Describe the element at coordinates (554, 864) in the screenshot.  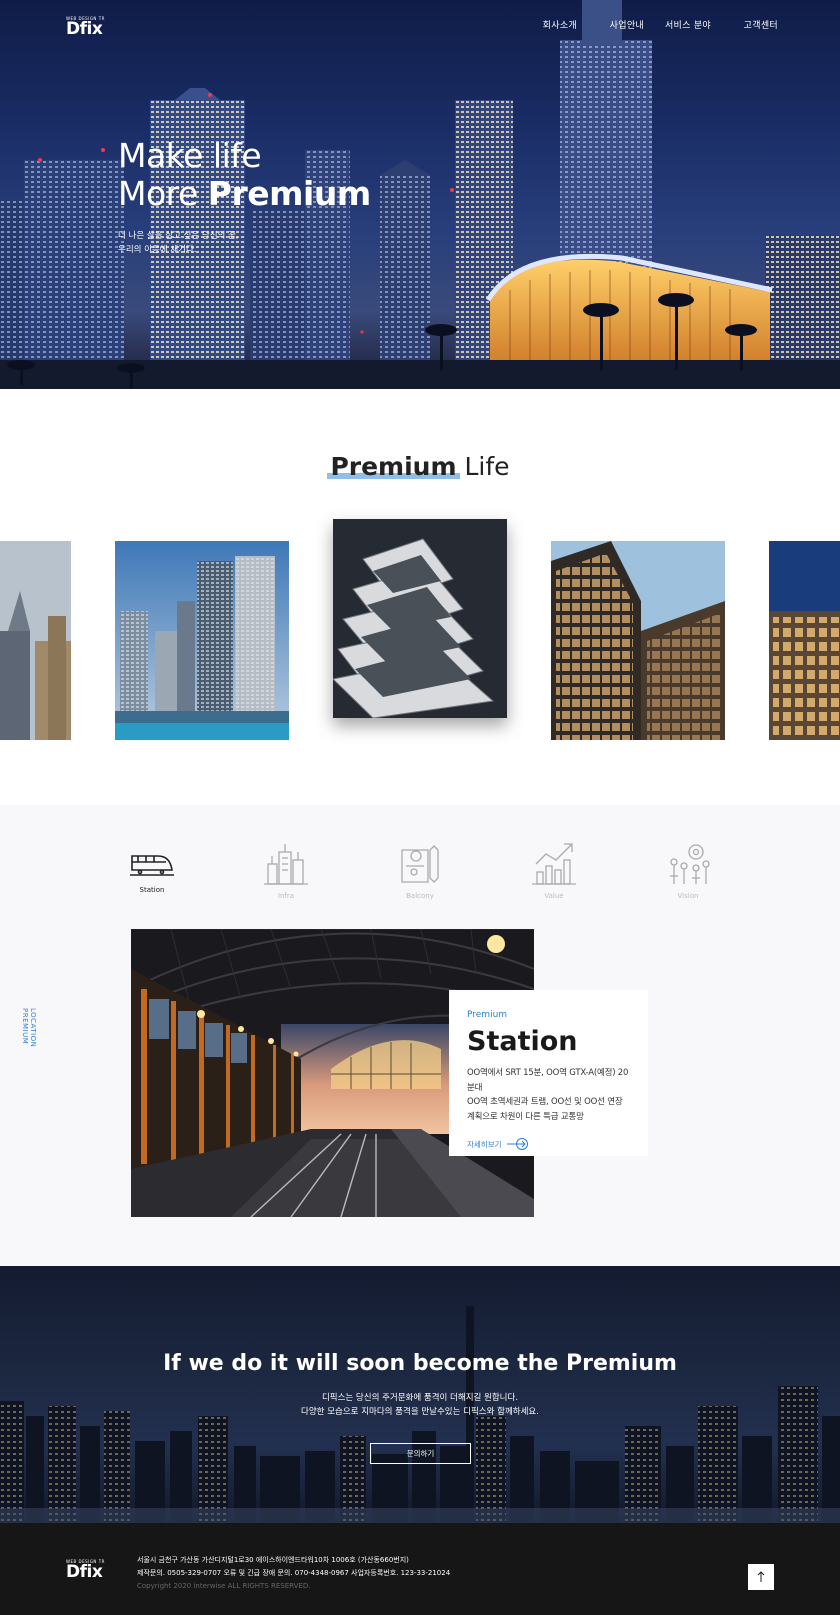
I see `growth-chart-icon` at that location.